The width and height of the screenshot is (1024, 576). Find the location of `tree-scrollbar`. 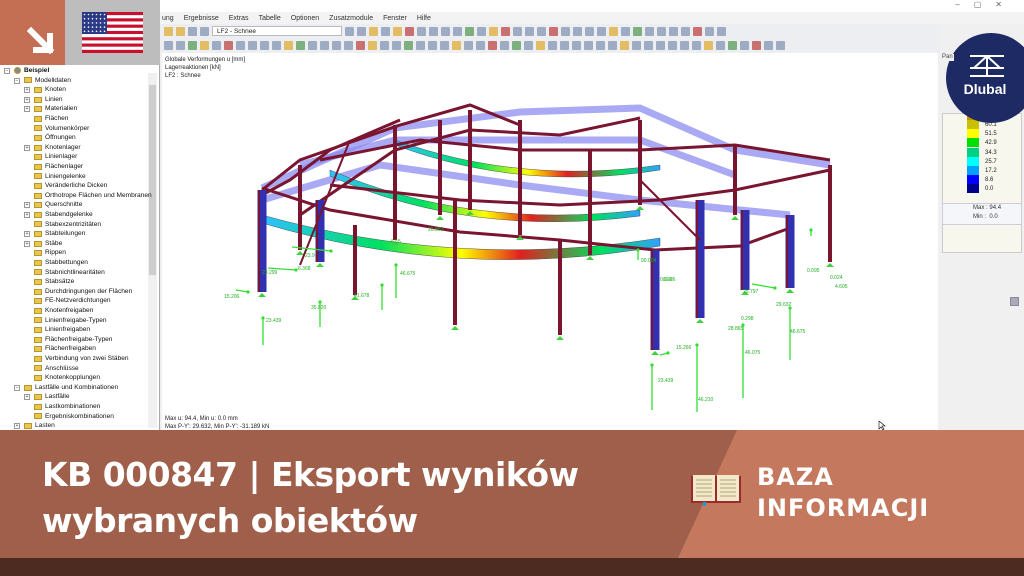

tree-scrollbar is located at coordinates (152, 250).